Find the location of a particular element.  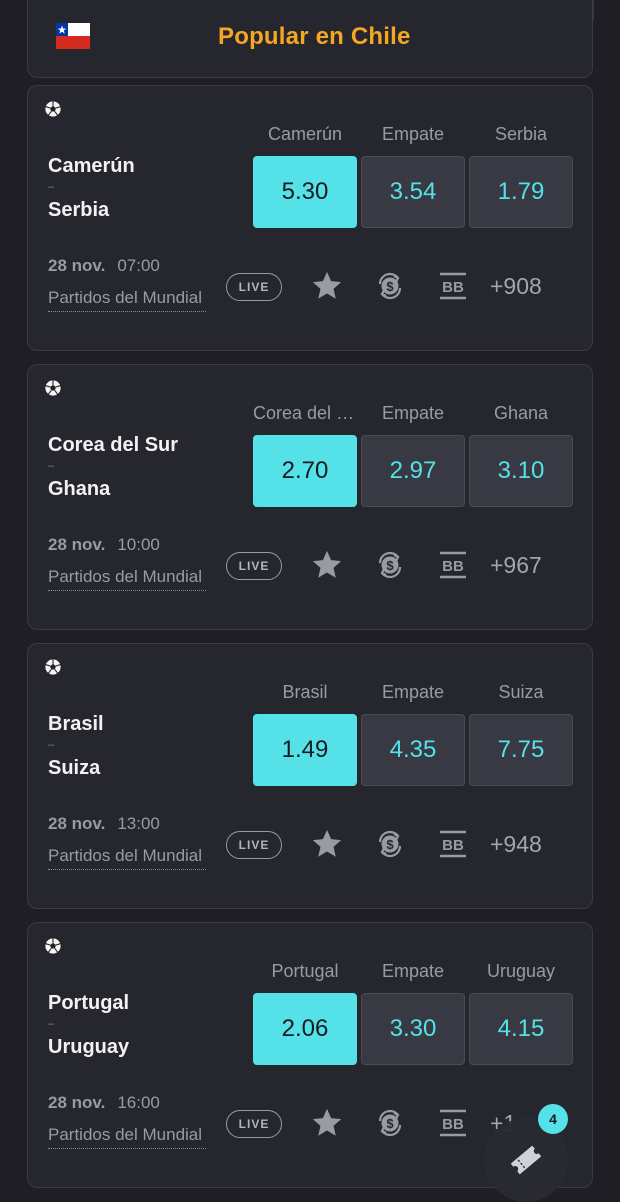

away-team: Ghana is located at coordinates (79, 489).